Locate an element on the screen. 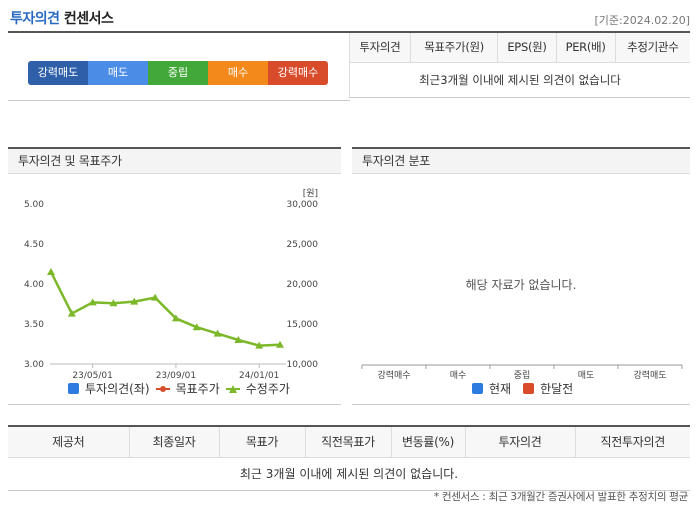 The height and width of the screenshot is (516, 698). col-prev-target: 직전목표가 is located at coordinates (347, 441).